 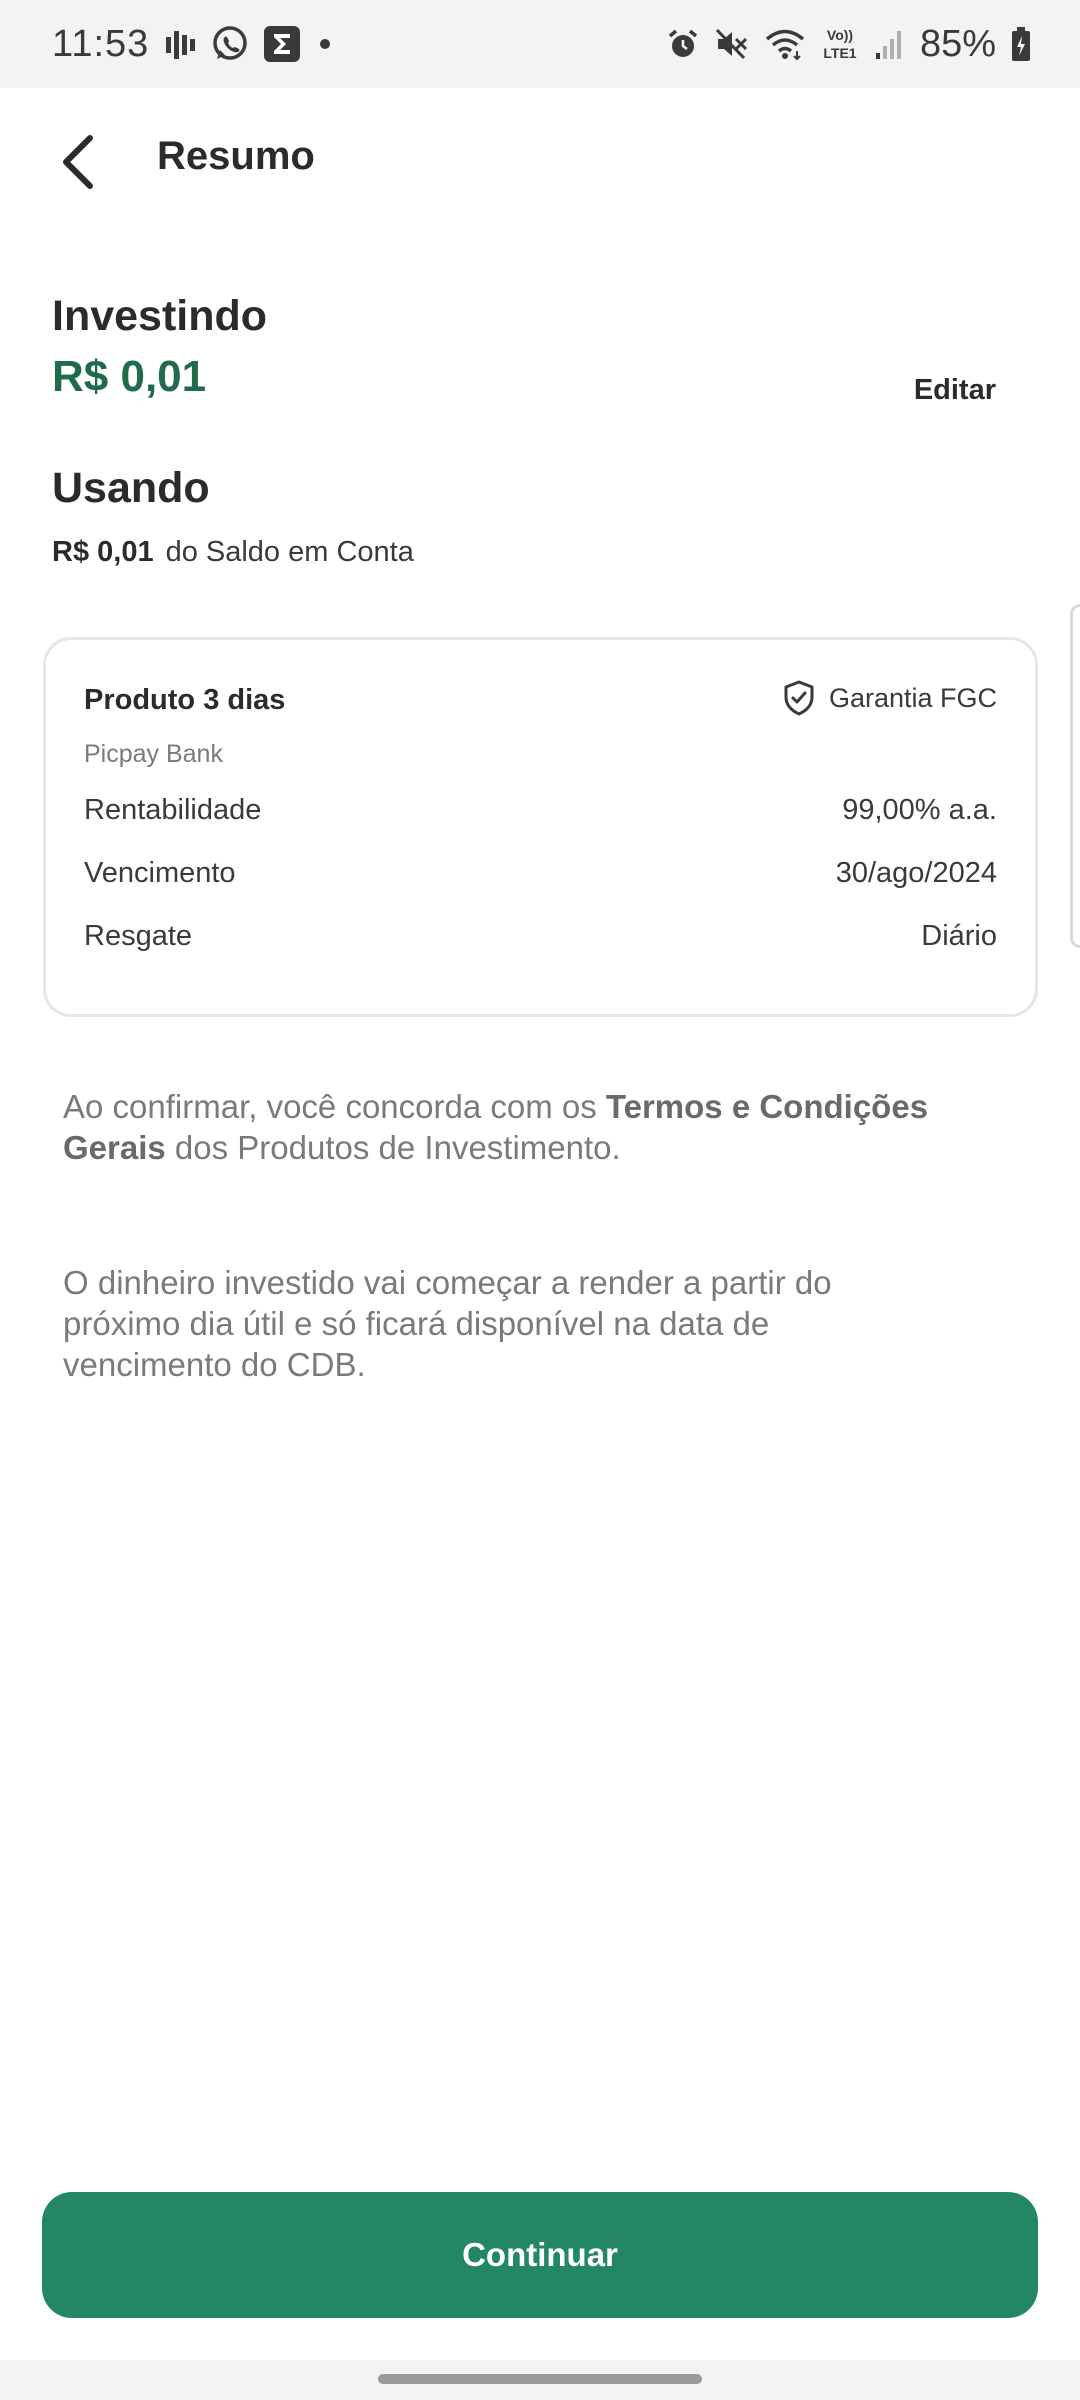 What do you see at coordinates (160, 873) in the screenshot?
I see `row-label: Vencimento` at bounding box center [160, 873].